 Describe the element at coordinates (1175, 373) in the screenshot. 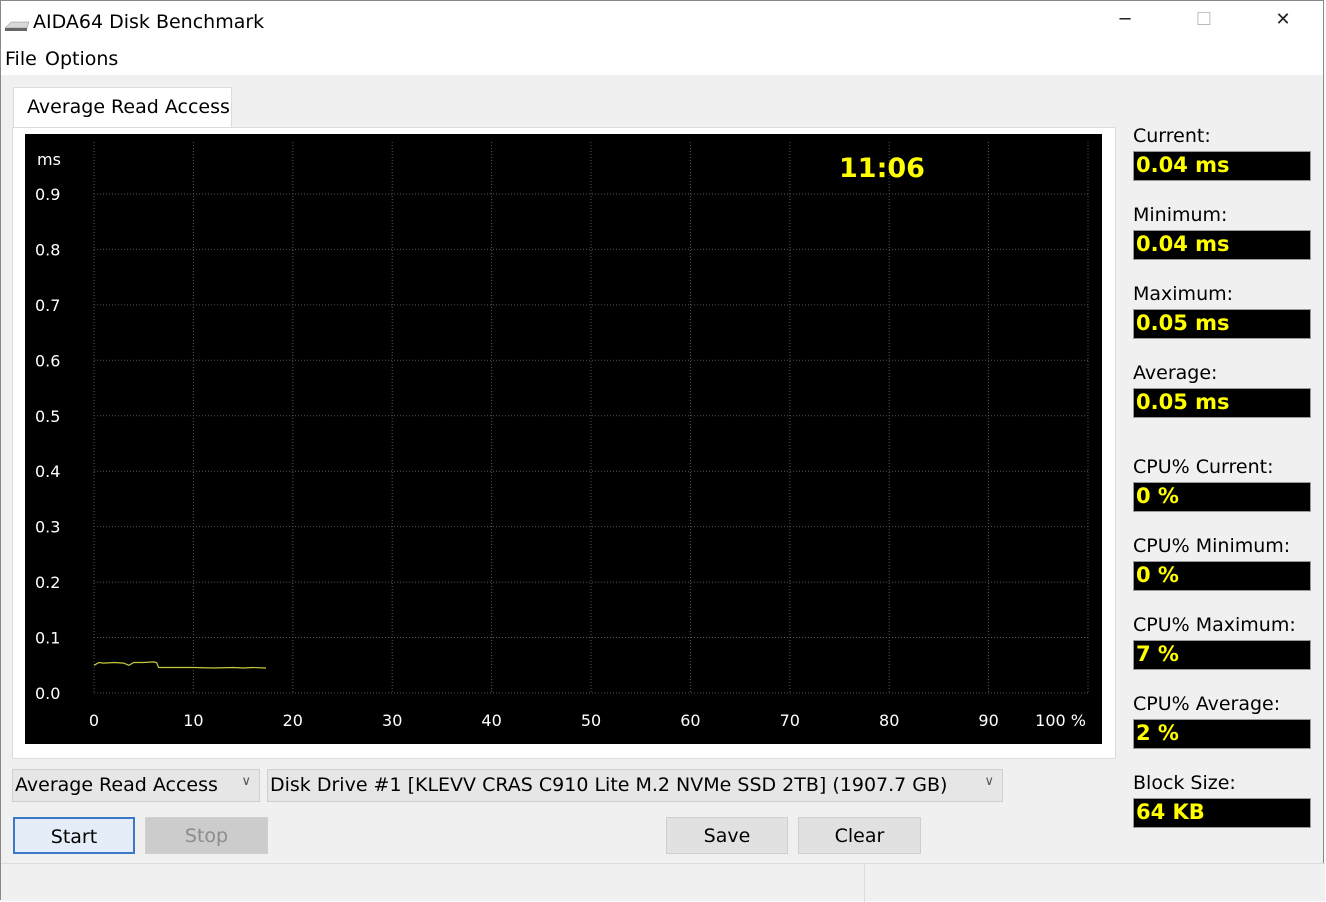

I see `average-label: Average:` at that location.